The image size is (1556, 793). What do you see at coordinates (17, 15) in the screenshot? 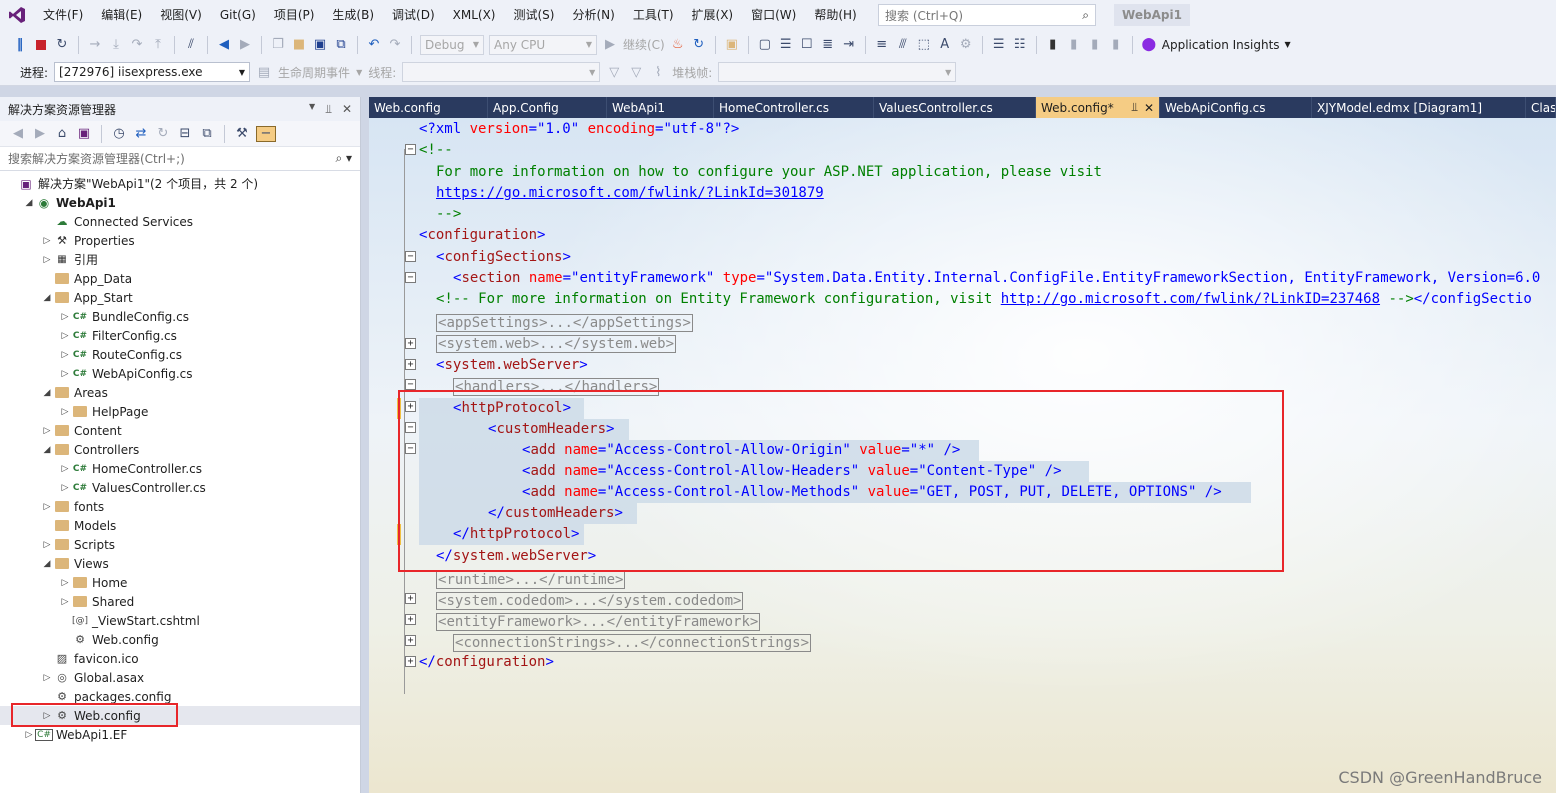
I see `visual-studio-logo-icon` at bounding box center [17, 15].